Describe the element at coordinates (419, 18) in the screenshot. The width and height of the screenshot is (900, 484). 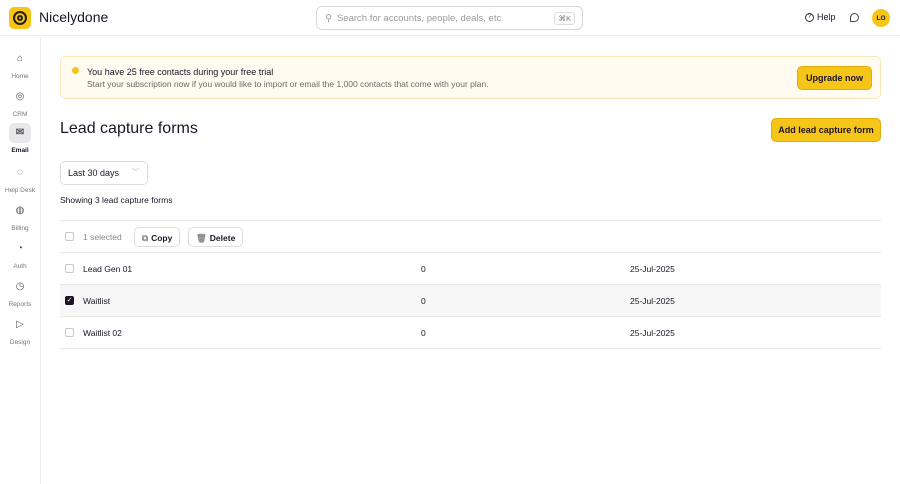
I see `search-placeholder: Search for accounts, people, deals, etc` at that location.